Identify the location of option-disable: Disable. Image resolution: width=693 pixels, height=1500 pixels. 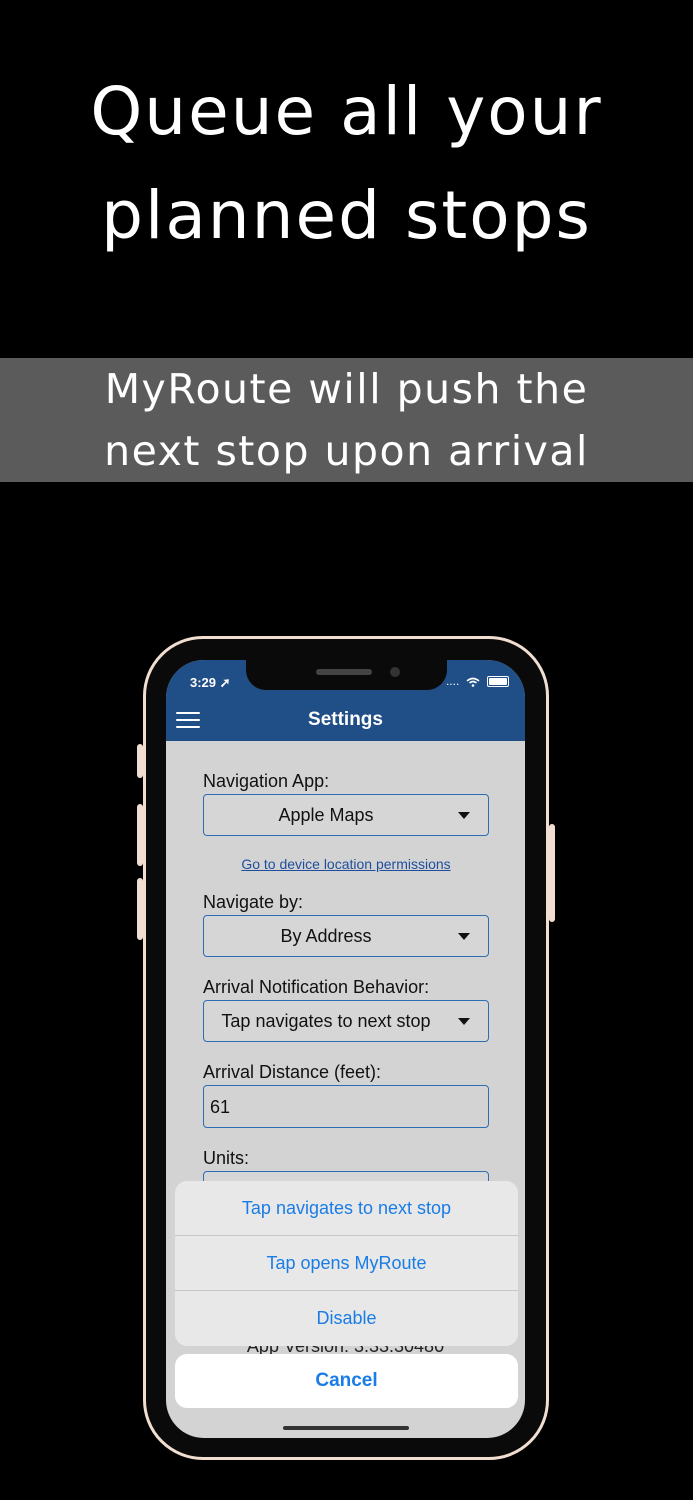
(346, 1317).